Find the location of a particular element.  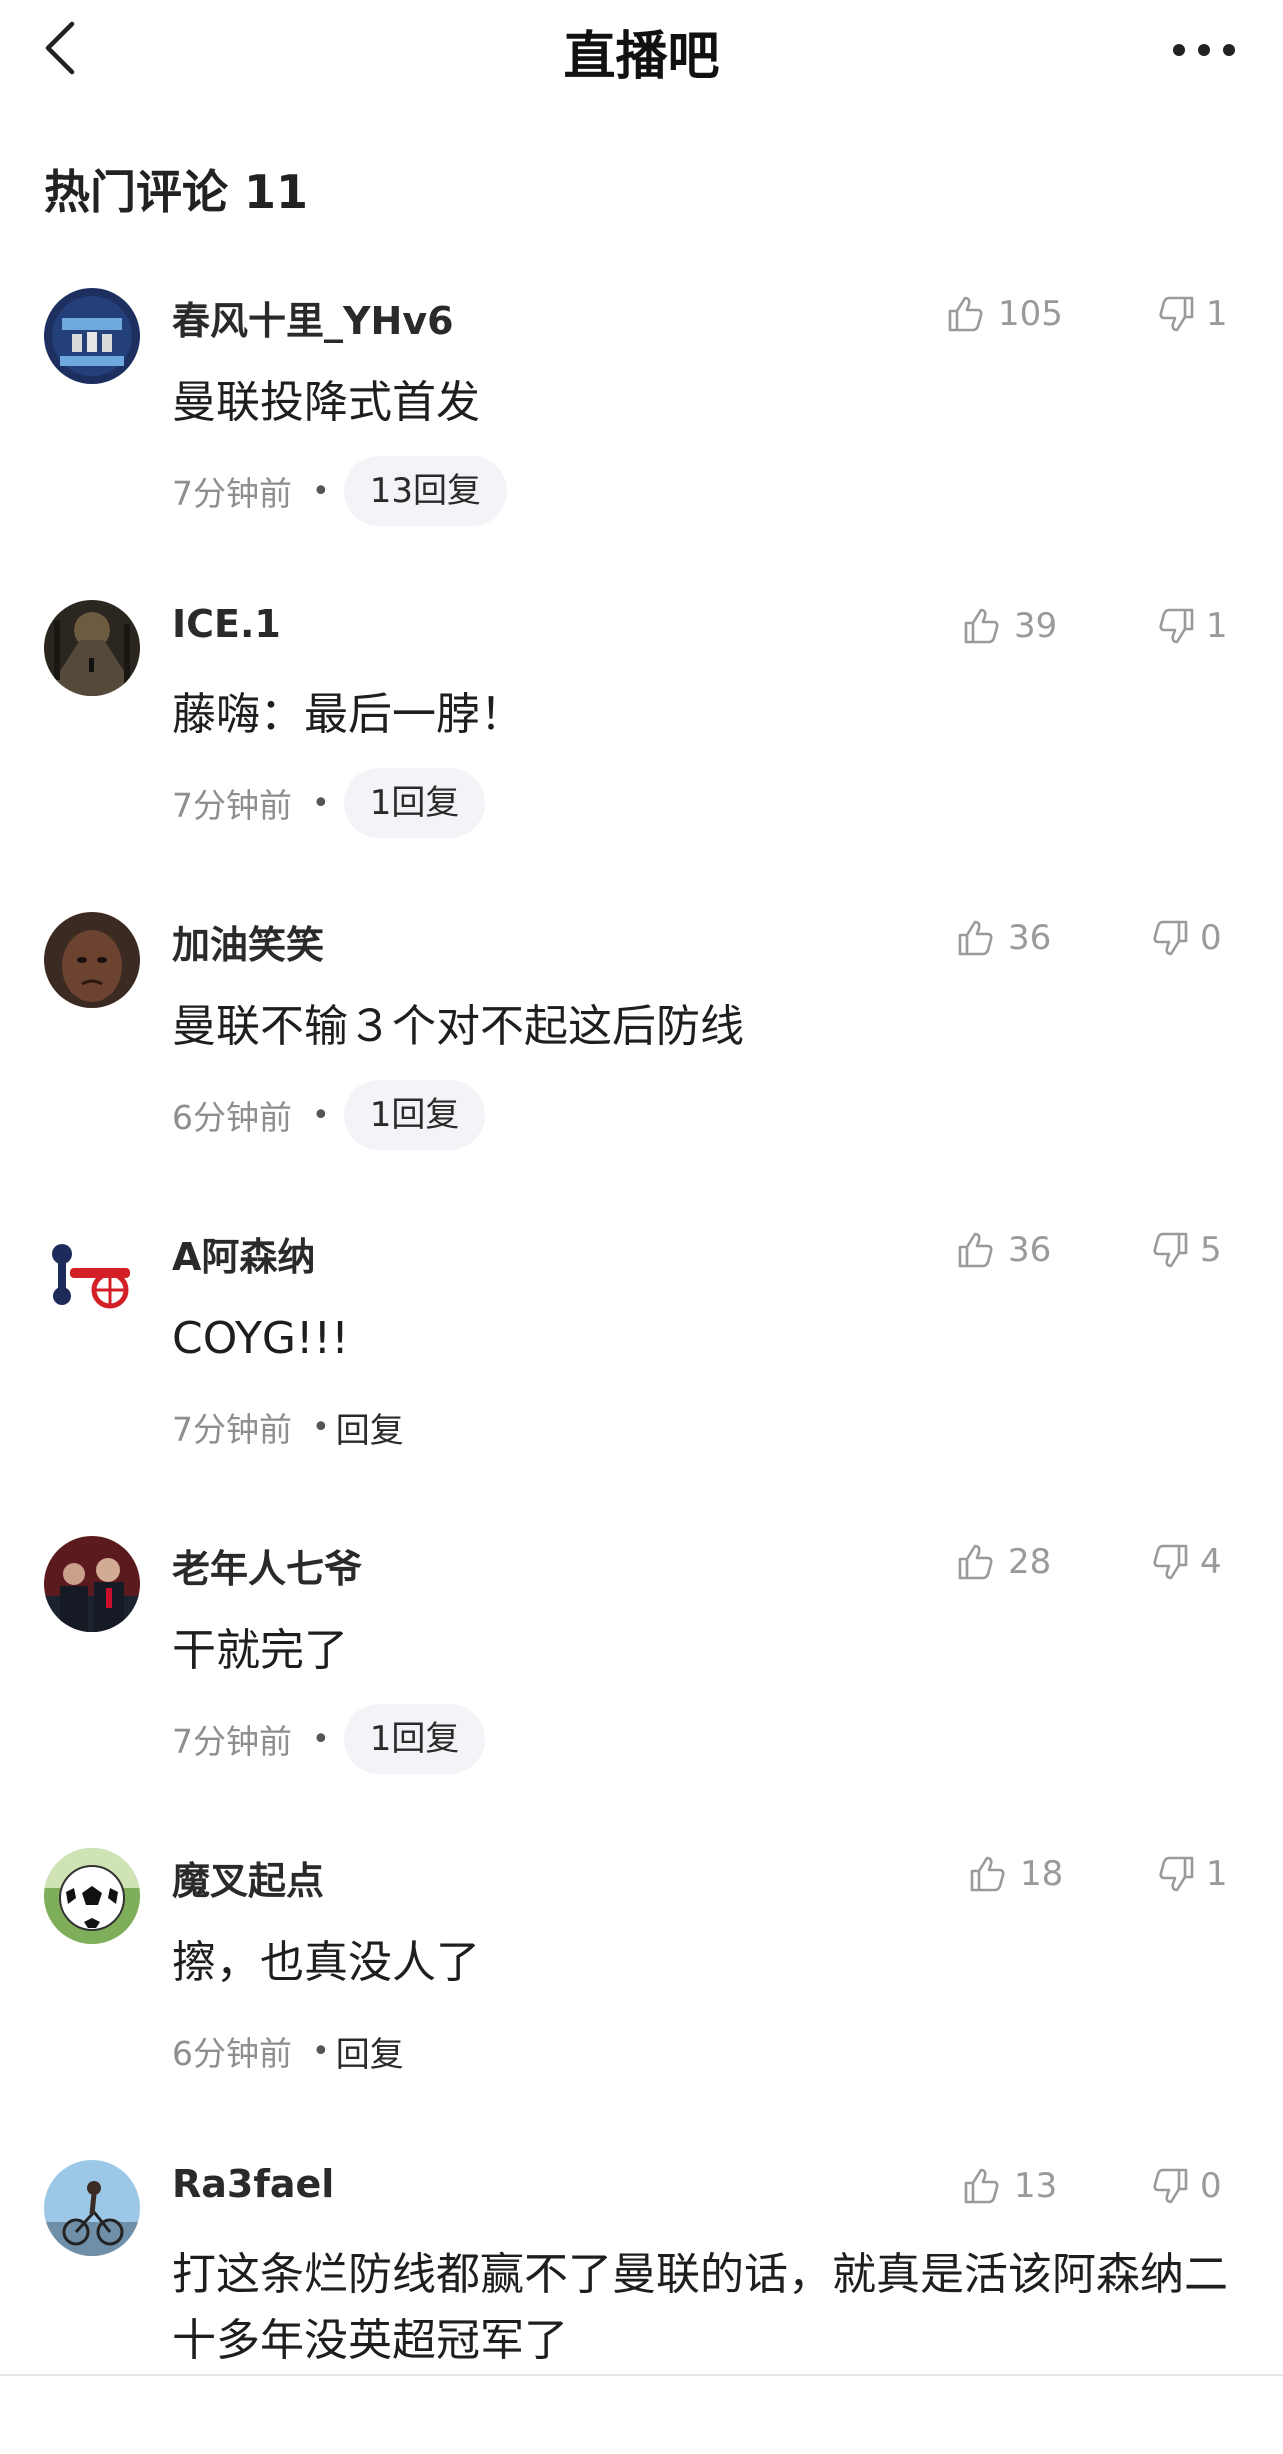

page-title: 直播吧 is located at coordinates (641, 57).